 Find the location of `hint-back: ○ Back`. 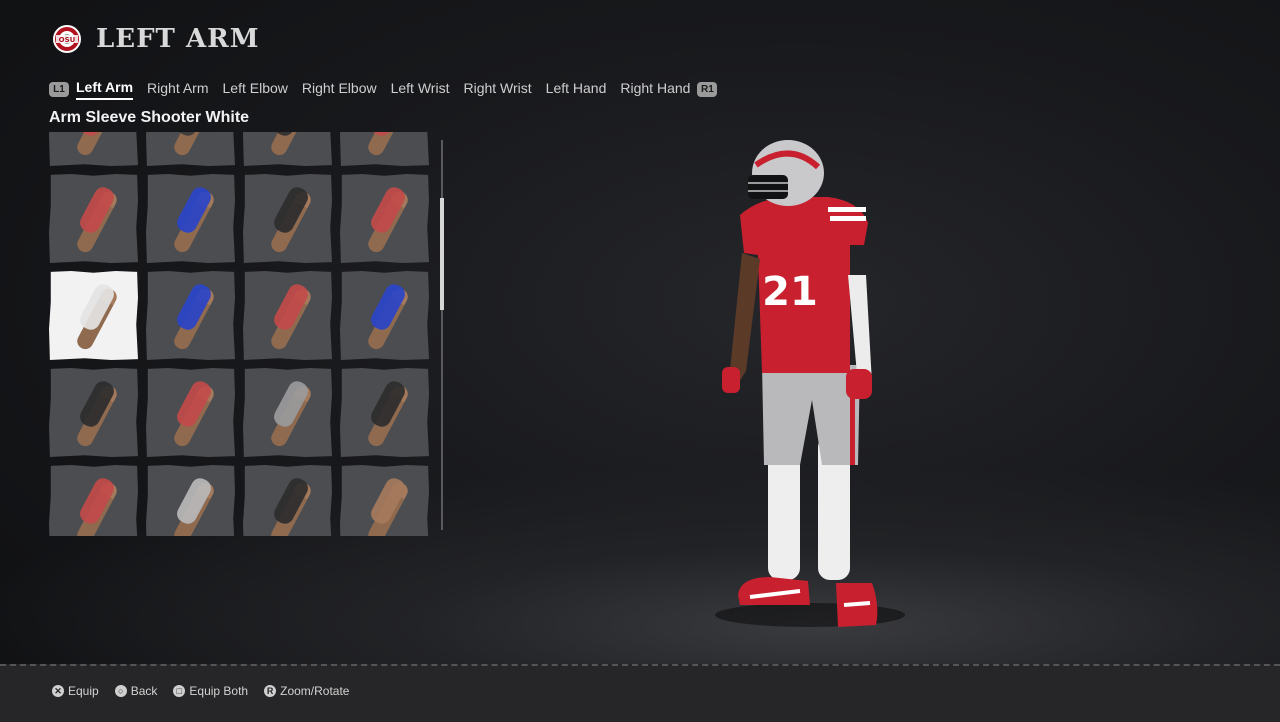

hint-back: ○ Back is located at coordinates (136, 691).